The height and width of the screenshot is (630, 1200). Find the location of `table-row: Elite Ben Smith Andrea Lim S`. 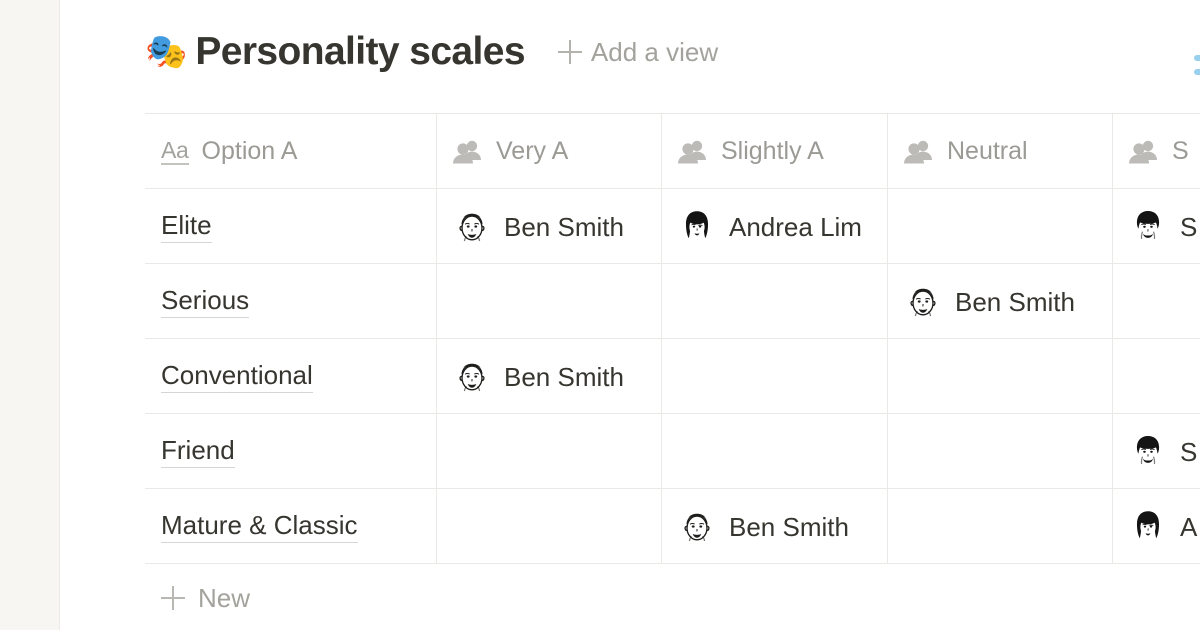

table-row: Elite Ben Smith Andrea Lim S is located at coordinates (672, 226).